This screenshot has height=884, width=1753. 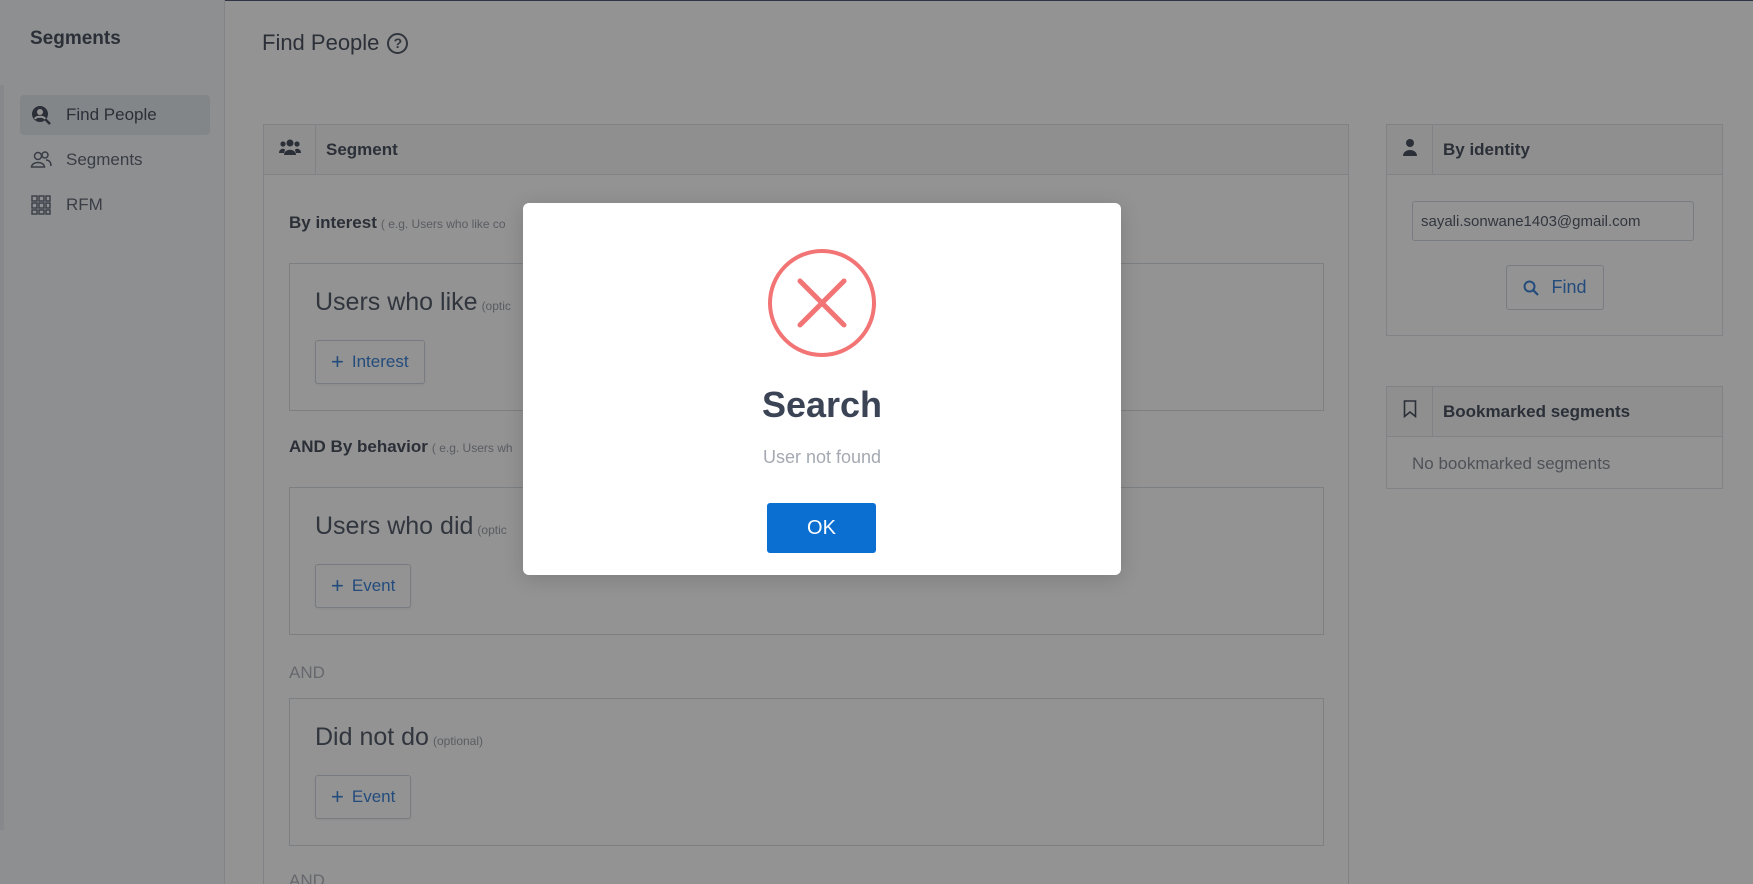 What do you see at coordinates (822, 457) in the screenshot?
I see `dialog-message: User not found` at bounding box center [822, 457].